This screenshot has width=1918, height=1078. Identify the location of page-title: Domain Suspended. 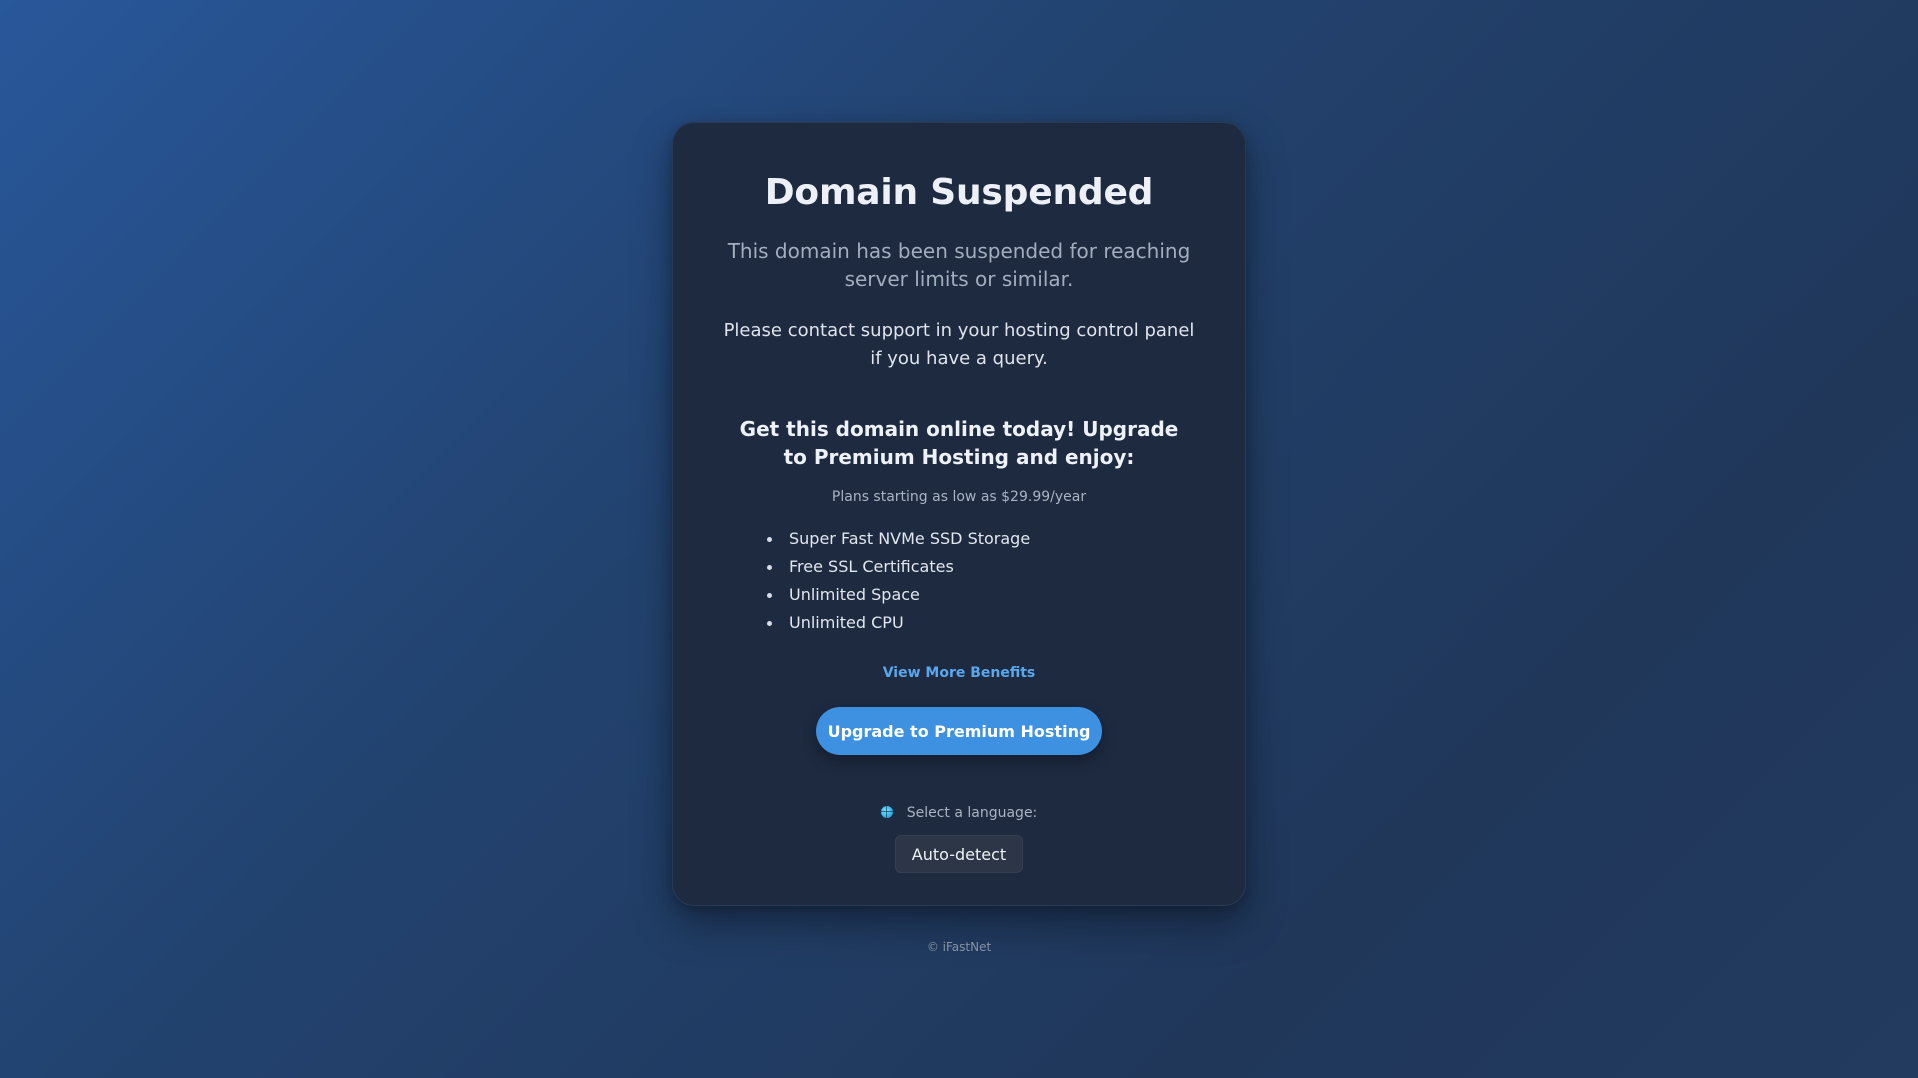
(959, 192).